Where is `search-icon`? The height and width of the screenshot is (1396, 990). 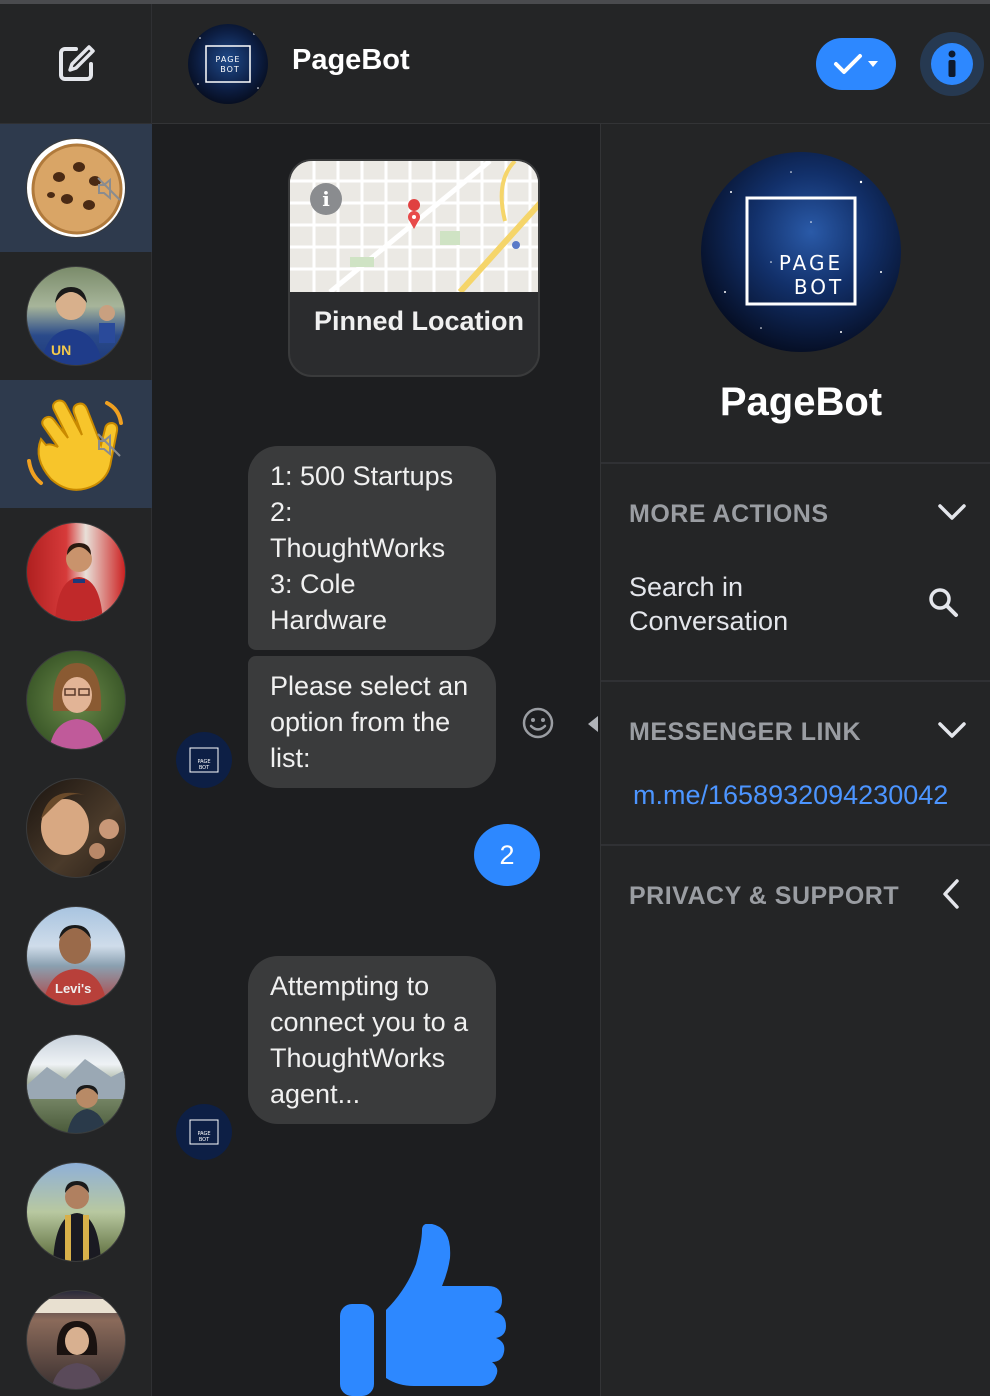
search-icon is located at coordinates (943, 602).